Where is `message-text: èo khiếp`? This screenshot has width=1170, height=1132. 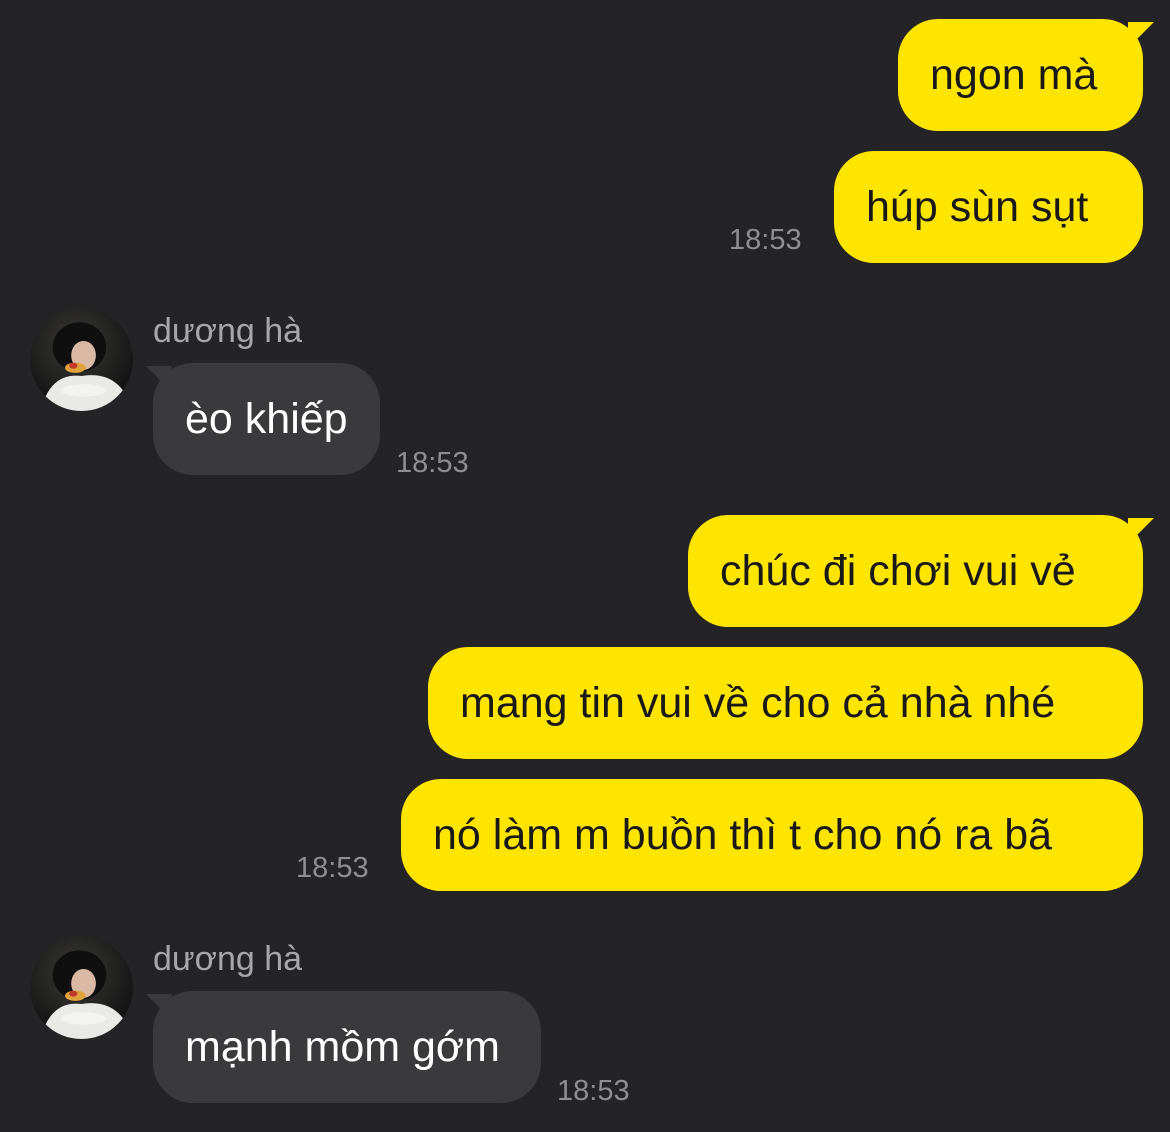 message-text: èo khiếp is located at coordinates (266, 418).